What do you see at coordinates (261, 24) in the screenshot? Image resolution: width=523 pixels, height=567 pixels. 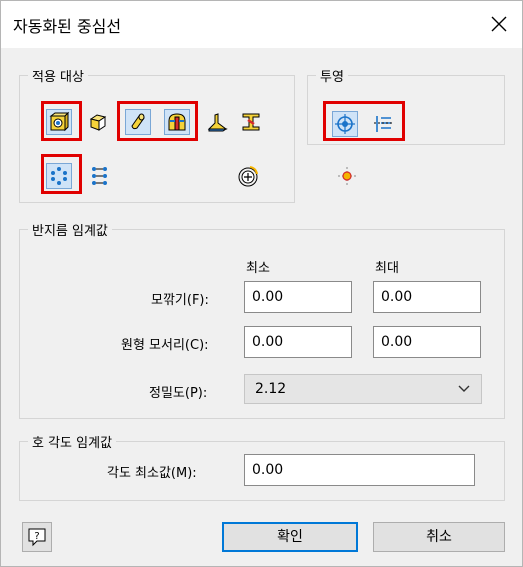 I see `title-bar: 자동화된 중심선` at bounding box center [261, 24].